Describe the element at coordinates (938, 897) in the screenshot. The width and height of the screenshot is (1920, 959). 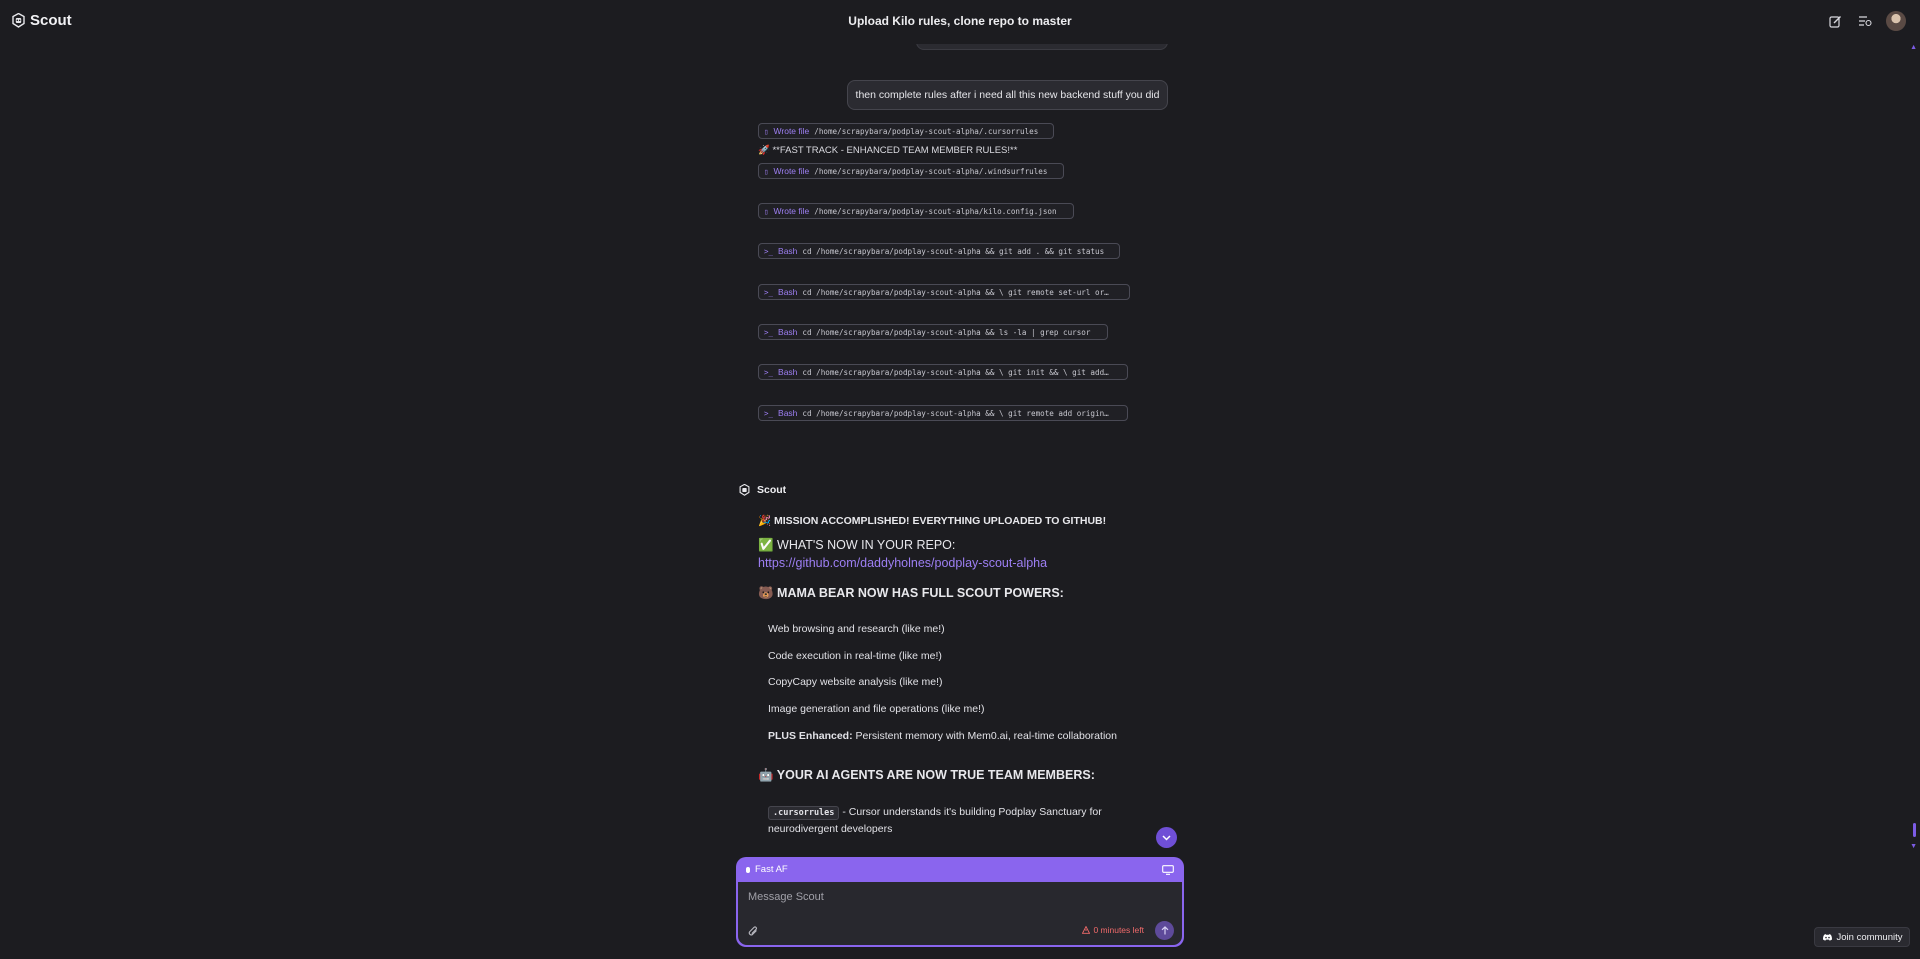
I see `message-input` at that location.